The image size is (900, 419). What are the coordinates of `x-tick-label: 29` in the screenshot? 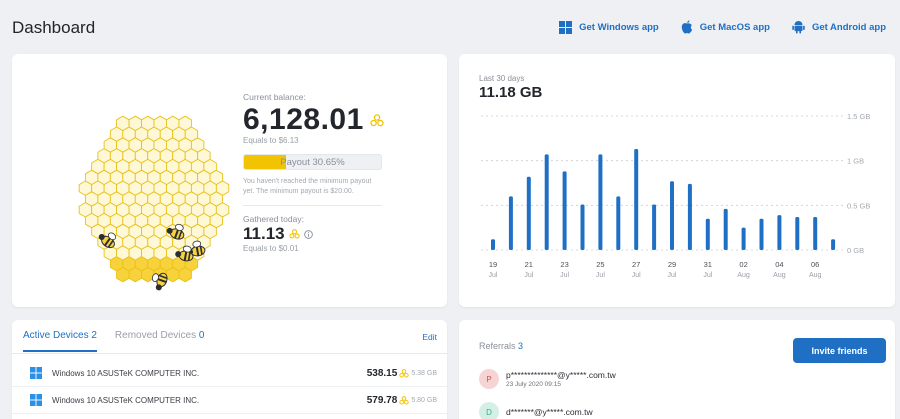 It's located at (672, 264).